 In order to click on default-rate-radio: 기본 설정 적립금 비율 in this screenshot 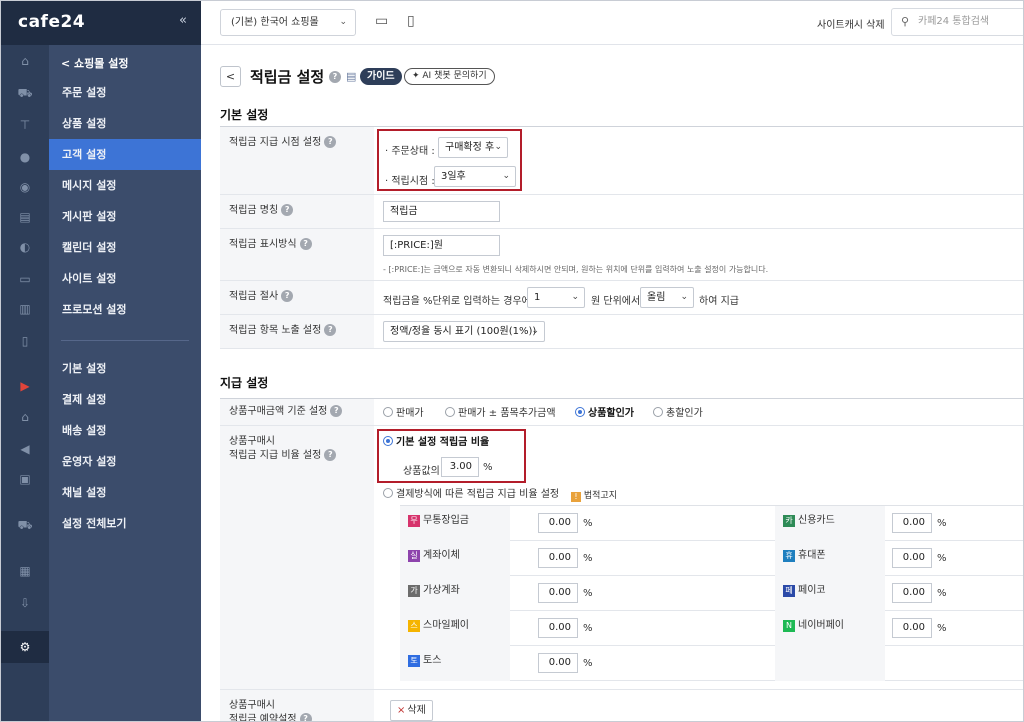, I will do `click(436, 442)`.